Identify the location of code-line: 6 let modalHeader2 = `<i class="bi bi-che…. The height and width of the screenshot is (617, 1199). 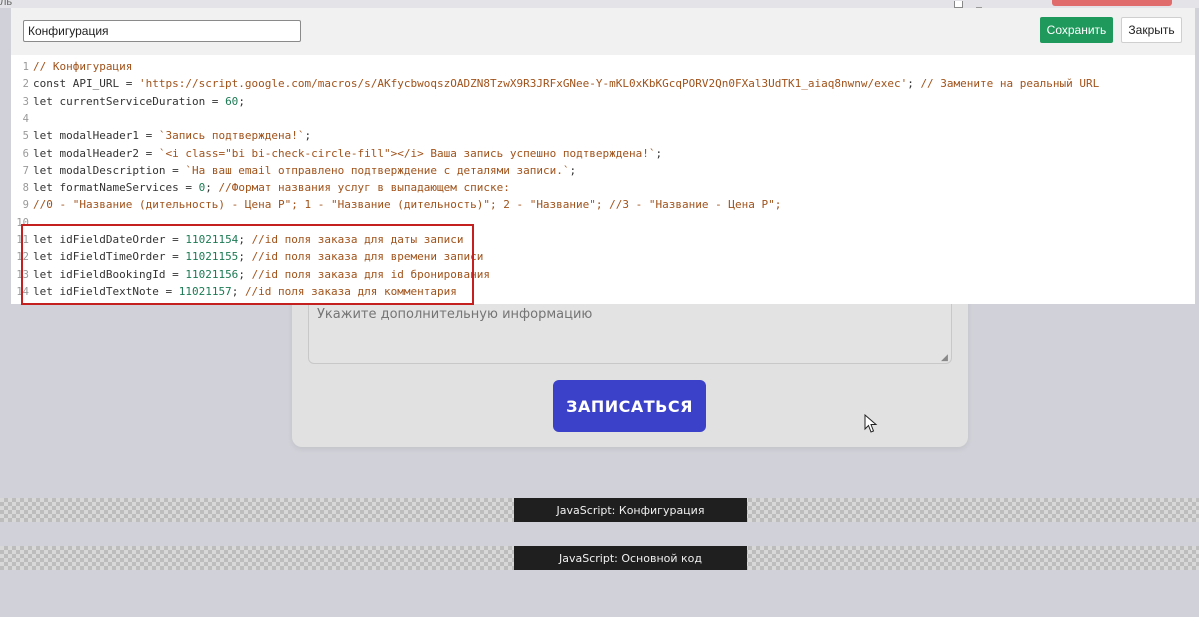
(603, 153).